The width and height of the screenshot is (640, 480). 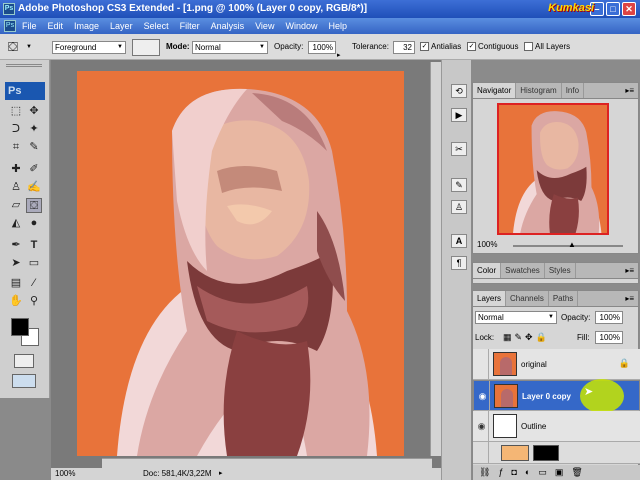 What do you see at coordinates (156, 26) in the screenshot?
I see `menu-select: Select` at bounding box center [156, 26].